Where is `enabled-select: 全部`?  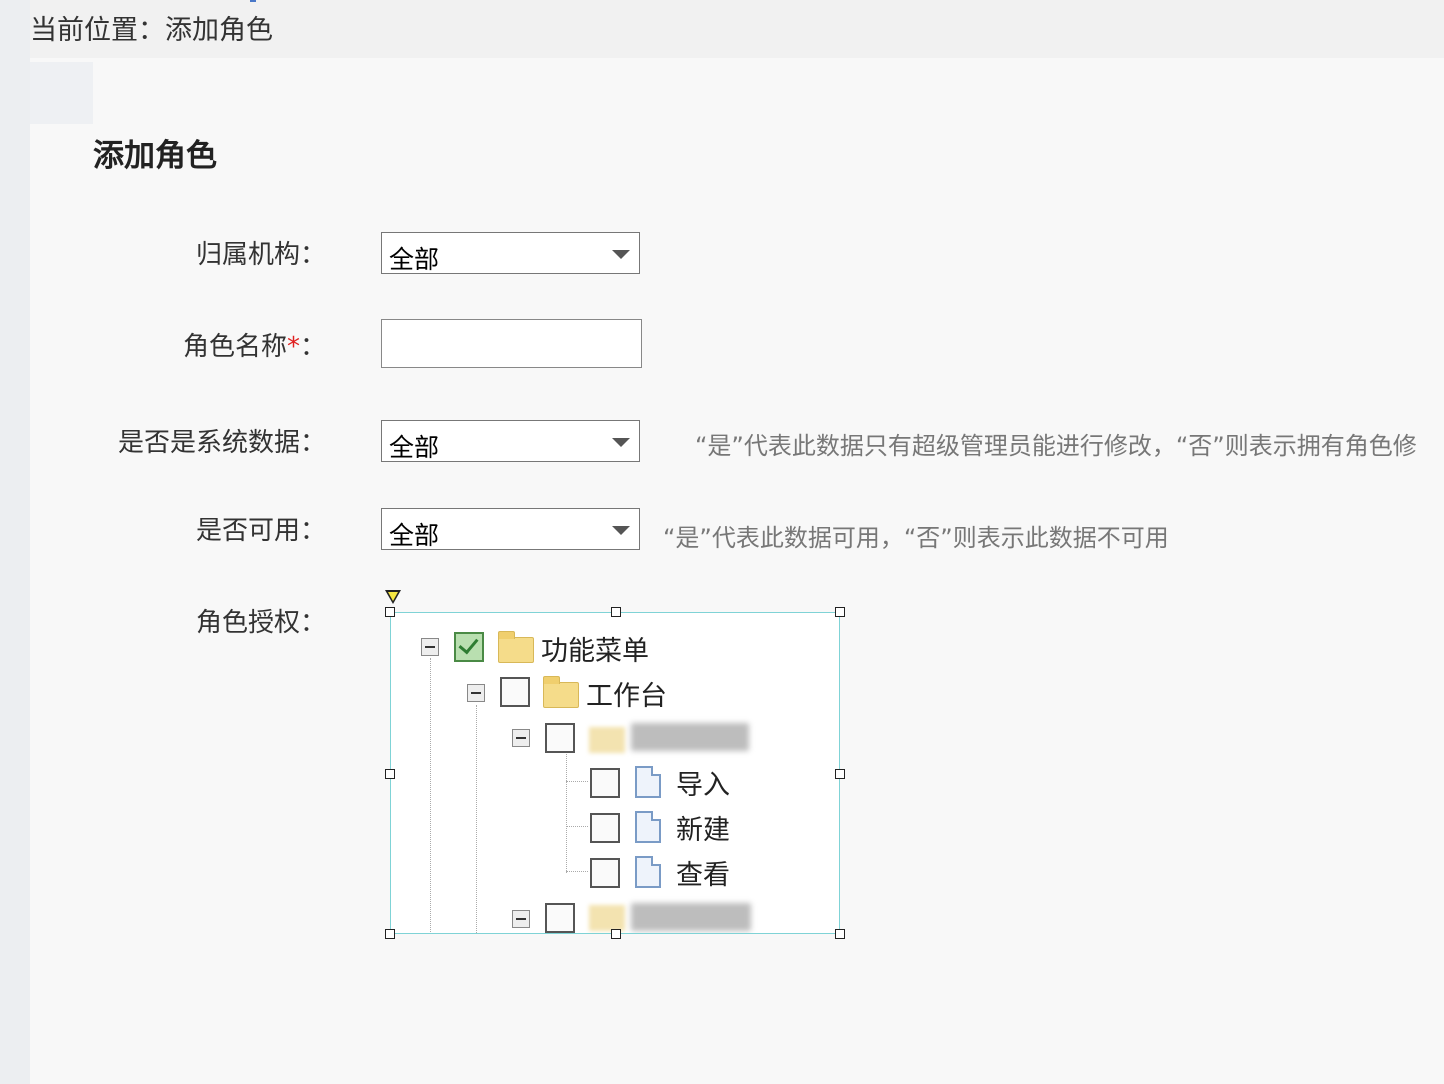 enabled-select: 全部 is located at coordinates (510, 529).